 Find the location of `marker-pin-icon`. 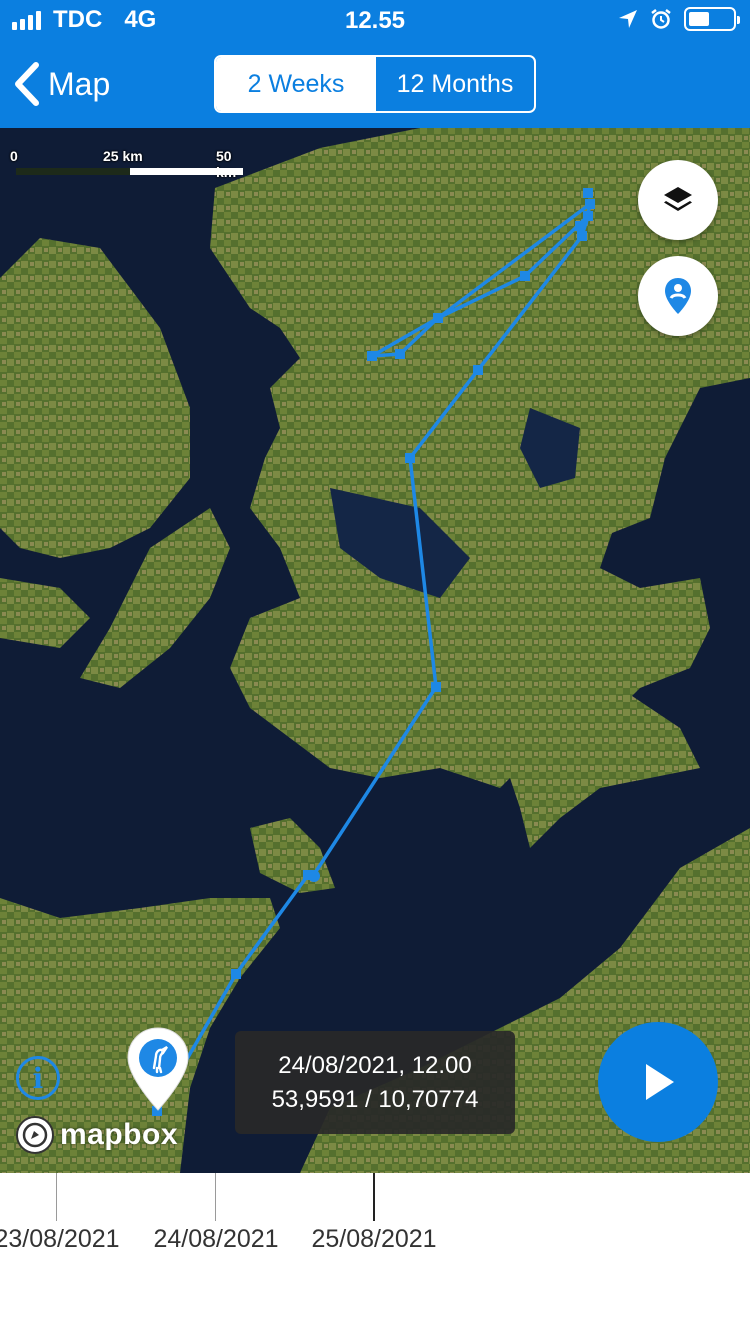

marker-pin-icon is located at coordinates (158, 1069).